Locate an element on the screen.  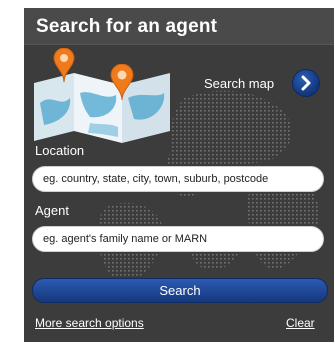
agent-input is located at coordinates (178, 239).